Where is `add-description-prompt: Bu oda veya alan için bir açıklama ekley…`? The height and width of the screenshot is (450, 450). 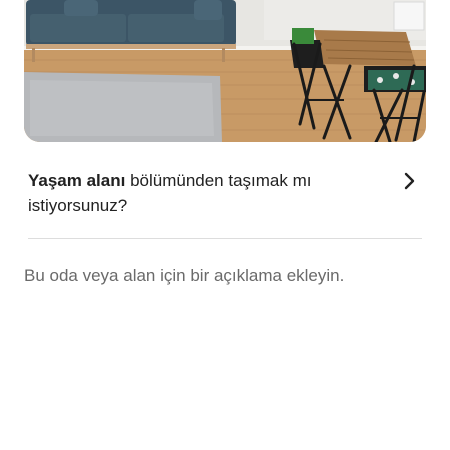 add-description-prompt: Bu oda veya alan için bir açıklama ekley… is located at coordinates (224, 276).